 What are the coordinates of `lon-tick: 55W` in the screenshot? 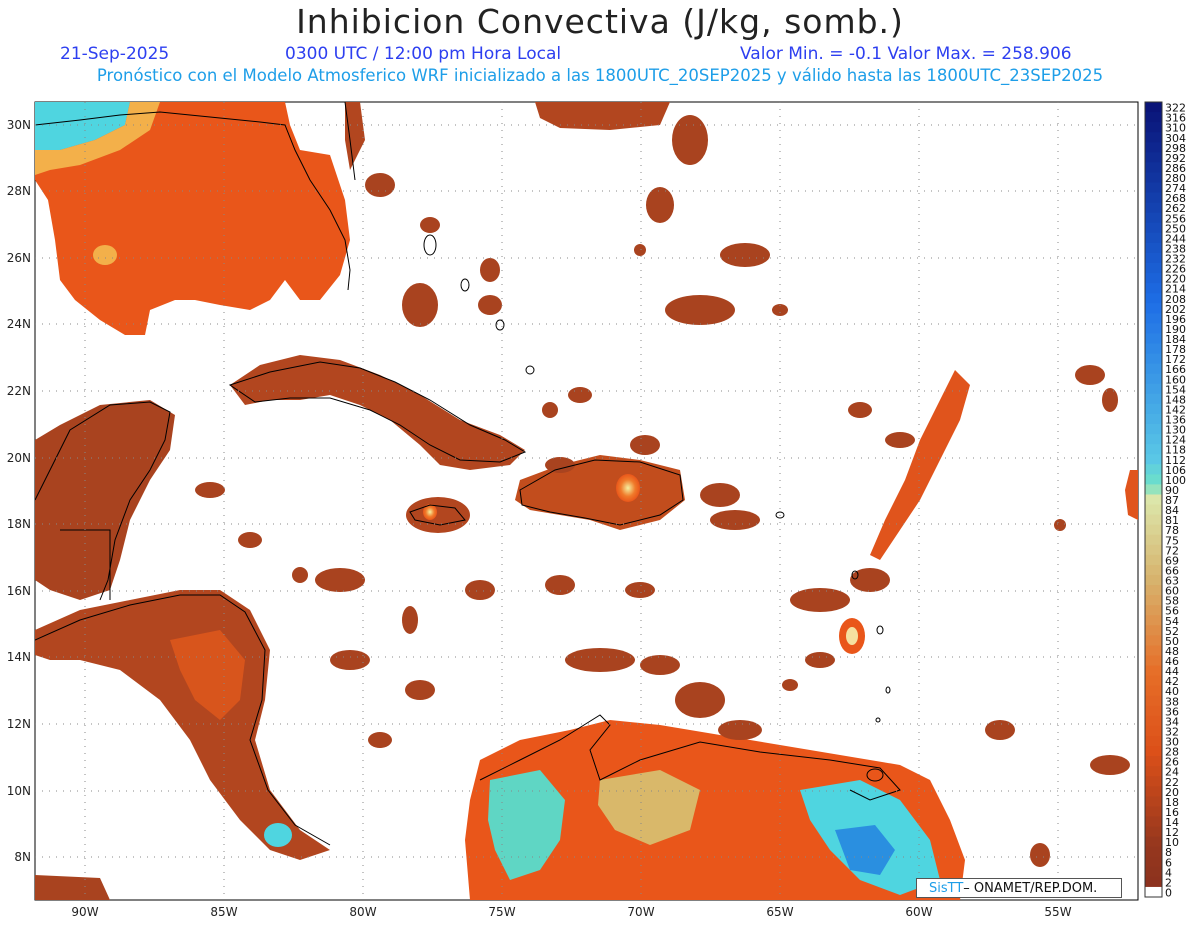 It's located at (1057, 912).